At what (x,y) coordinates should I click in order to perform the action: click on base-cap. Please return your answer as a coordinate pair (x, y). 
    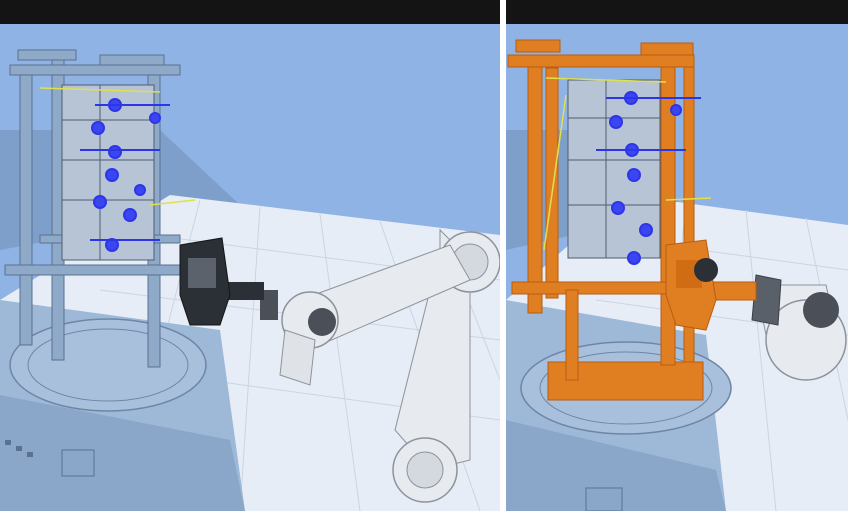
    Looking at the image, I should click on (425, 470).